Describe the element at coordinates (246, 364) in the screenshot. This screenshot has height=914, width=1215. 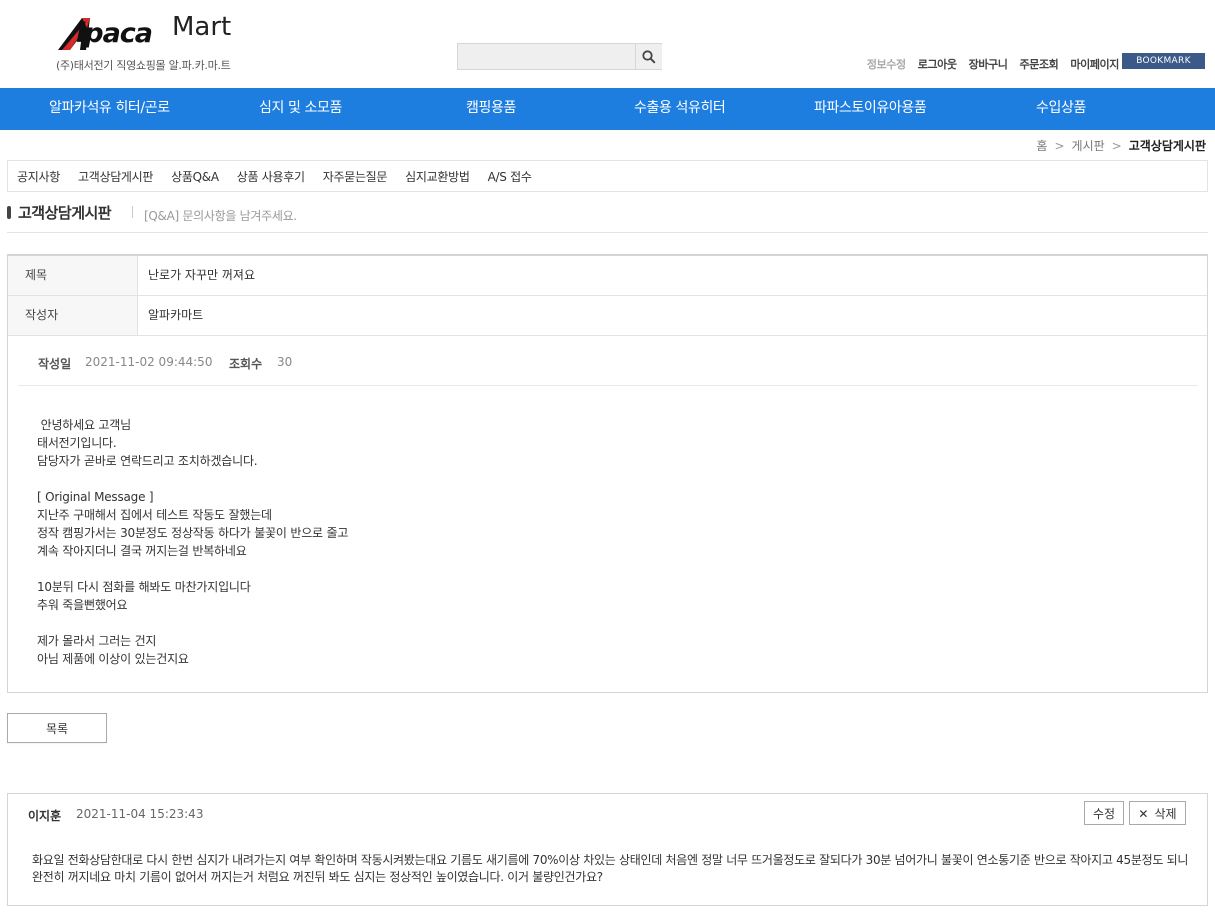
I see `views-label: 조회수` at that location.